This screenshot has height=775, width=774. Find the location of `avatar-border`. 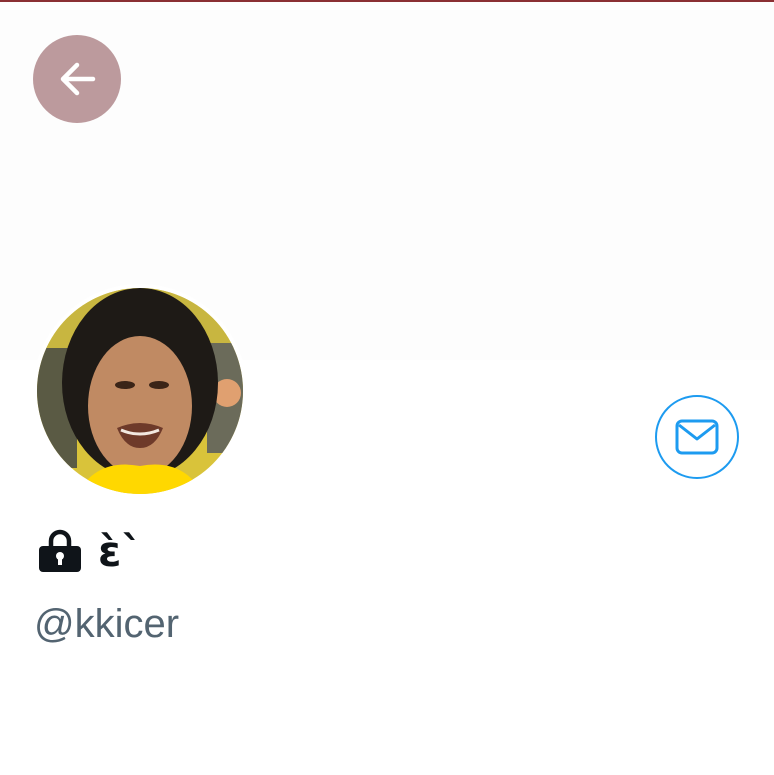

avatar-border is located at coordinates (140, 391).